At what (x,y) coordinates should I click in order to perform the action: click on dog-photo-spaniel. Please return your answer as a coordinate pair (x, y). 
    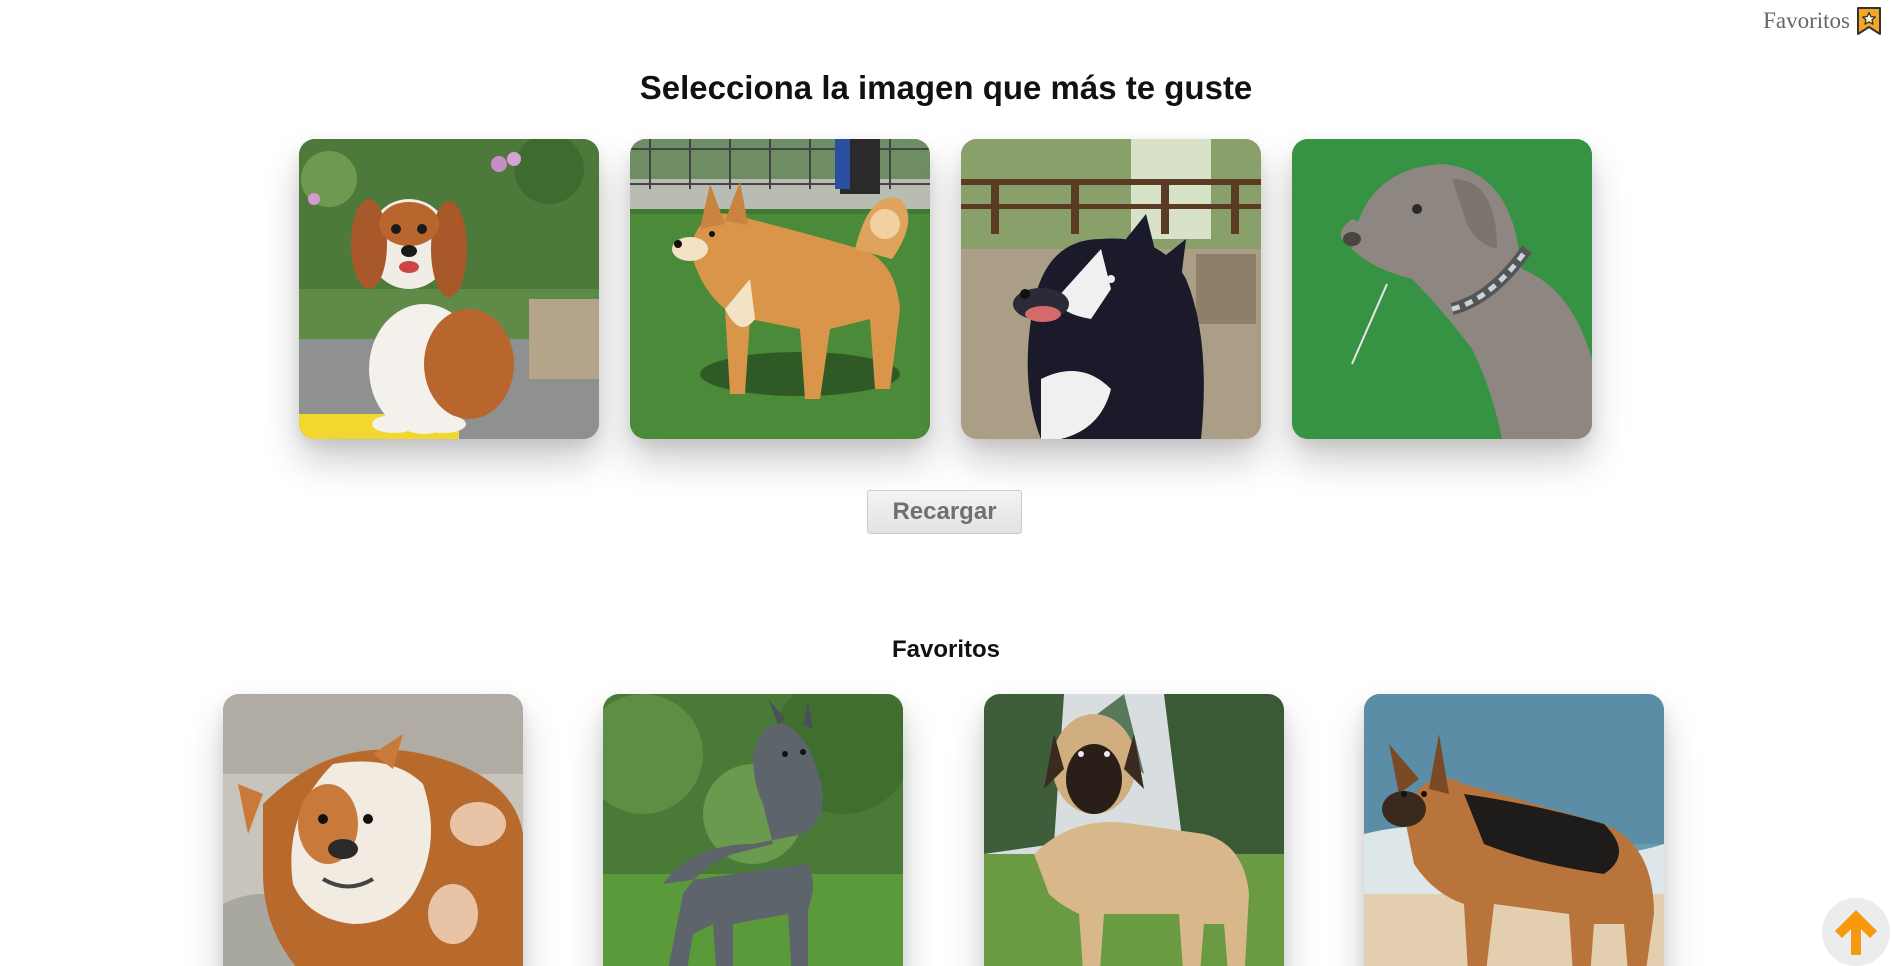
    Looking at the image, I should click on (449, 289).